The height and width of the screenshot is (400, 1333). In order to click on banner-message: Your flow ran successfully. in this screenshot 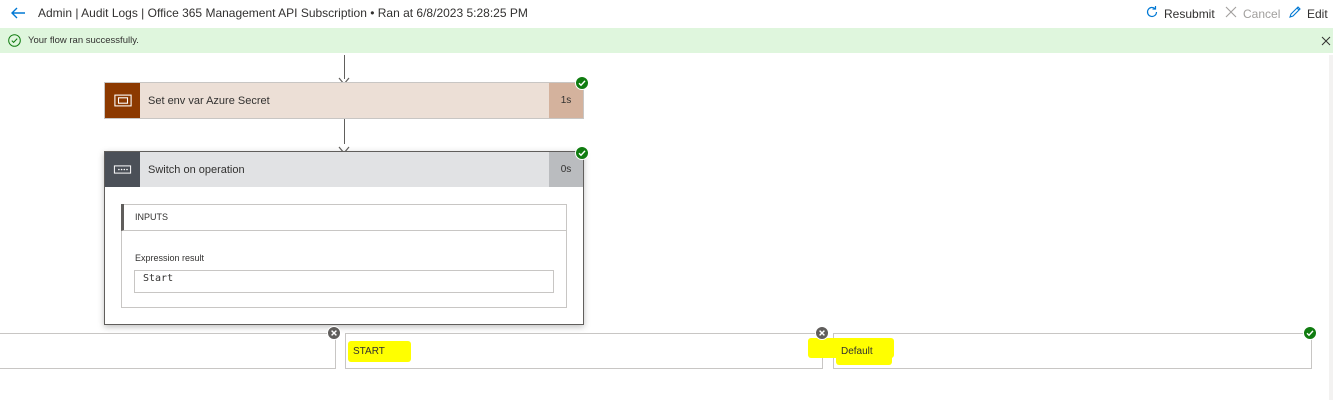, I will do `click(83, 40)`.